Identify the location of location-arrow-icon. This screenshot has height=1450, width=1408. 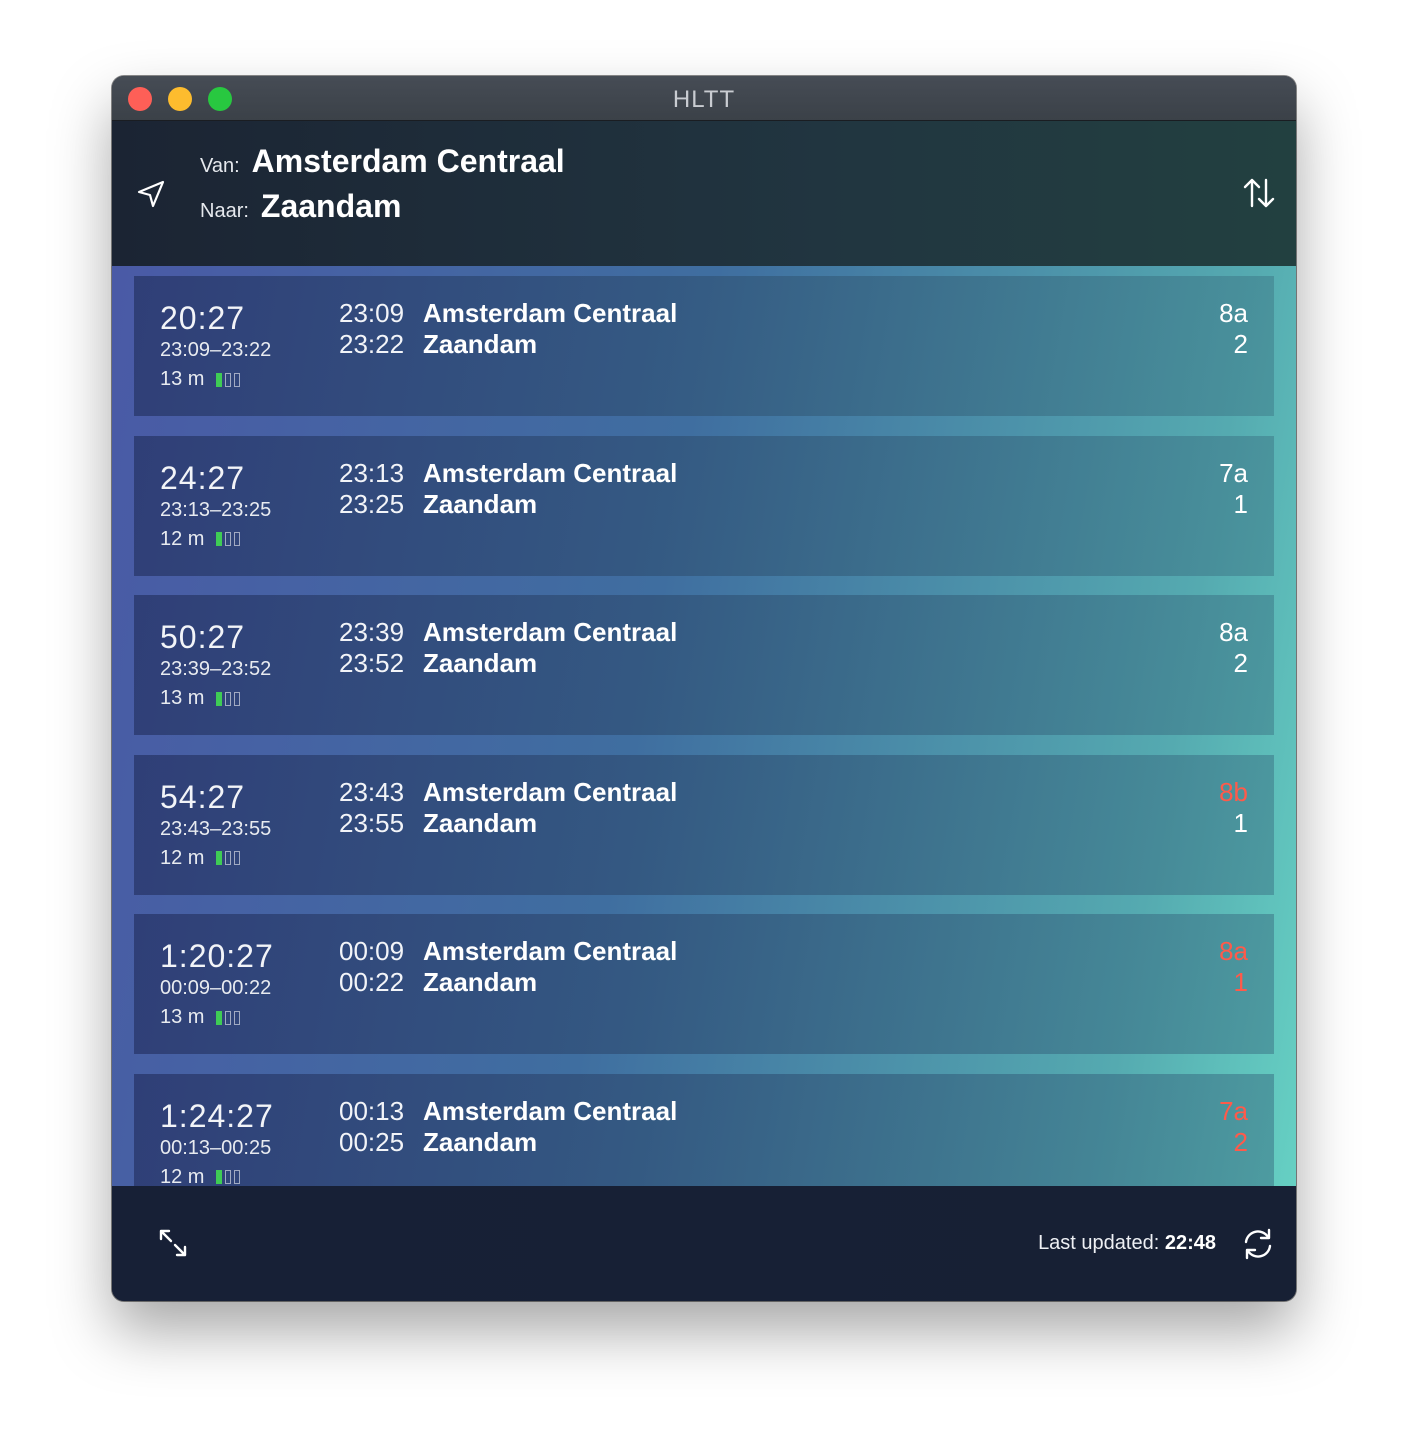
(151, 194).